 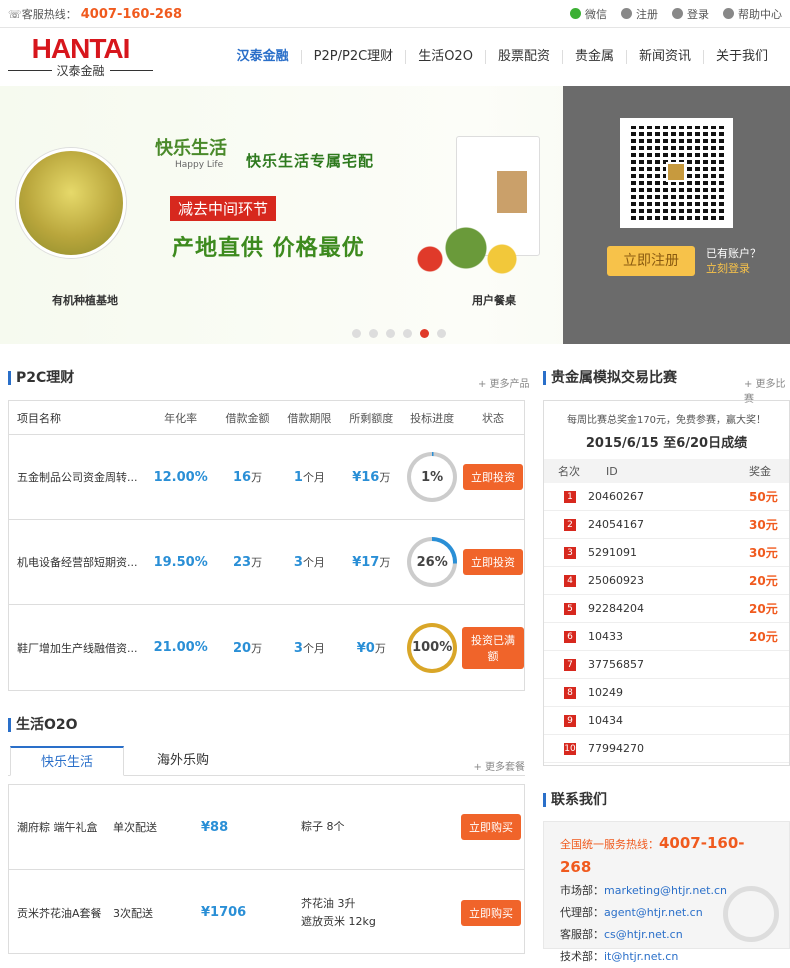 What do you see at coordinates (752, 14) in the screenshot?
I see `help-link: 帮助中心` at bounding box center [752, 14].